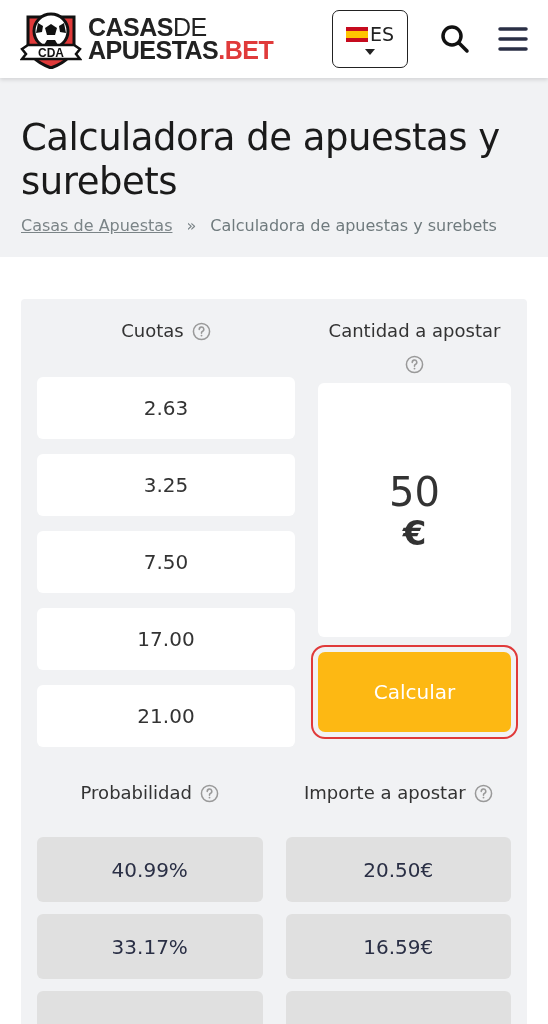 This screenshot has width=548, height=1024. What do you see at coordinates (414, 331) in the screenshot?
I see `column-heading: Cantidad a apostar` at bounding box center [414, 331].